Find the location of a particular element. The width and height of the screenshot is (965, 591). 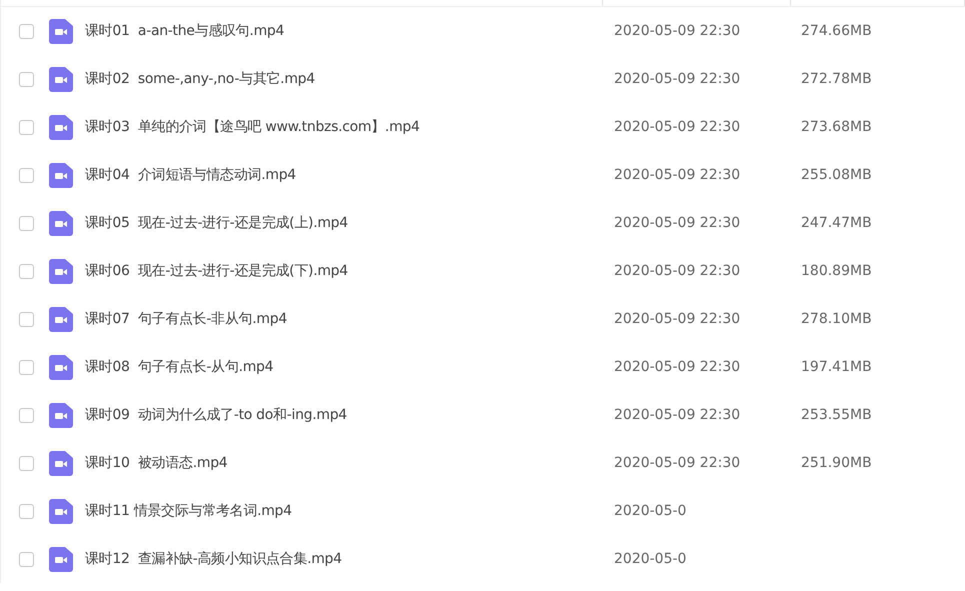

file-name: 课时07 句子有点长-非从句.mp4 is located at coordinates (186, 319).